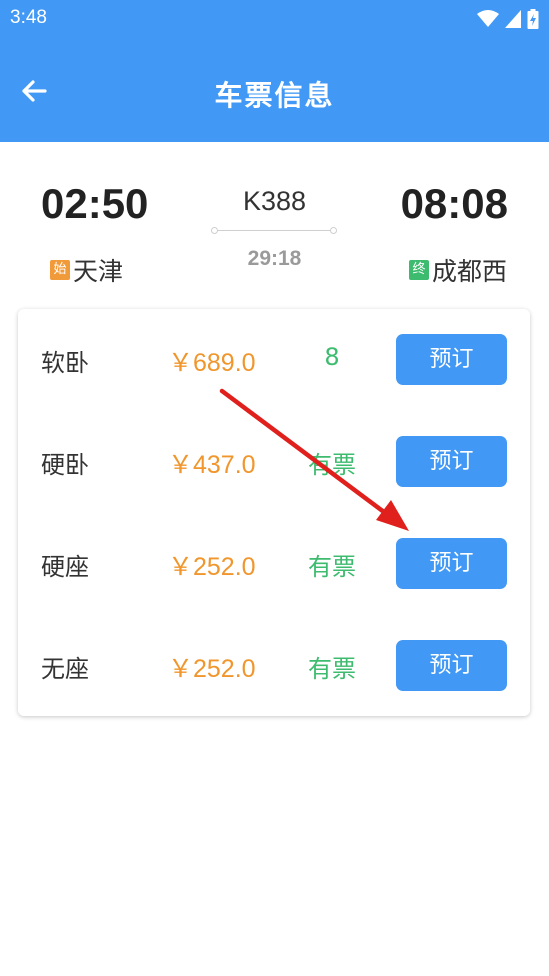 Image resolution: width=549 pixels, height=976 pixels. I want to click on route-line, so click(274, 230).